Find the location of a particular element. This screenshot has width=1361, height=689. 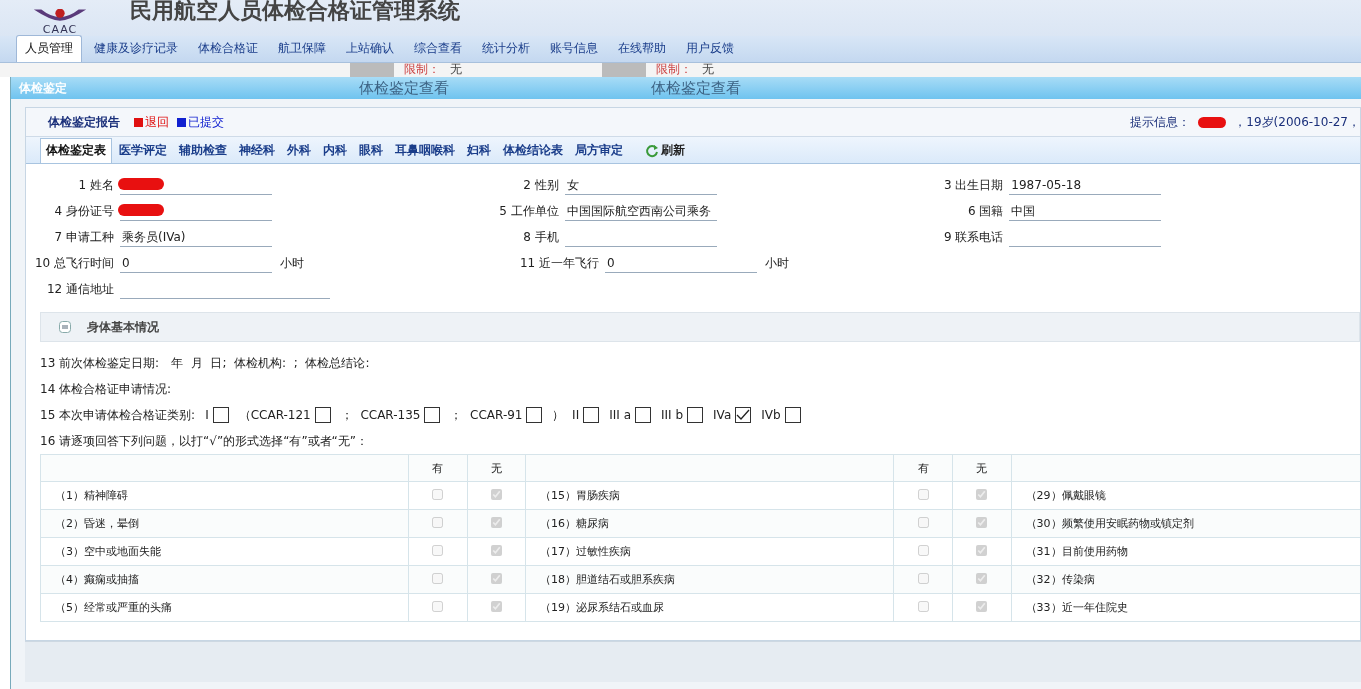

category-label: （CCAR-121 is located at coordinates (274, 415).